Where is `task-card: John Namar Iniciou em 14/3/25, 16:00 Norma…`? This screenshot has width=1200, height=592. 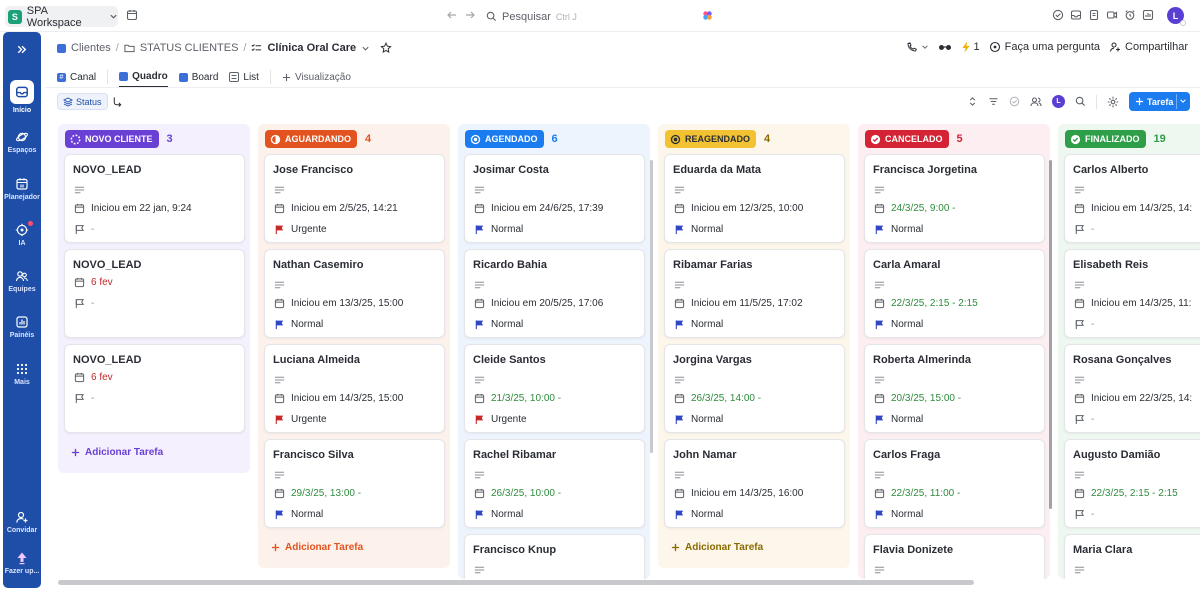 task-card: John Namar Iniciou em 14/3/25, 16:00 Norma… is located at coordinates (754, 483).